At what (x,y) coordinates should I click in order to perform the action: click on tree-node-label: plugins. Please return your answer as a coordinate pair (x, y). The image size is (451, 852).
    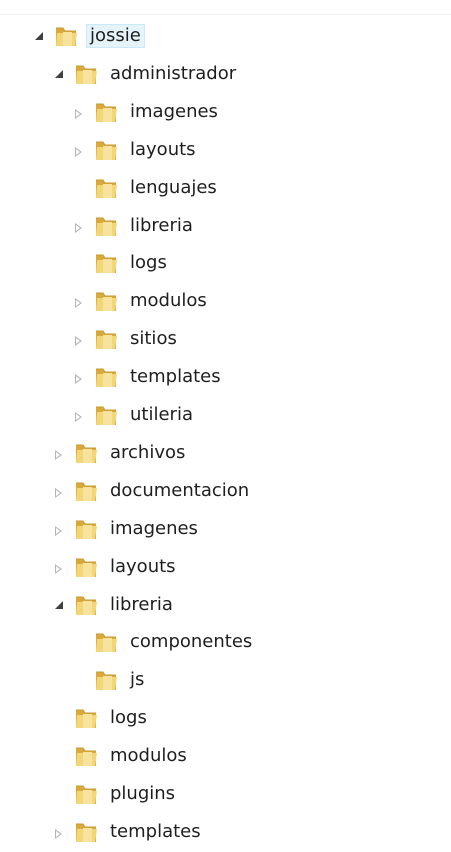
    Looking at the image, I should click on (143, 793).